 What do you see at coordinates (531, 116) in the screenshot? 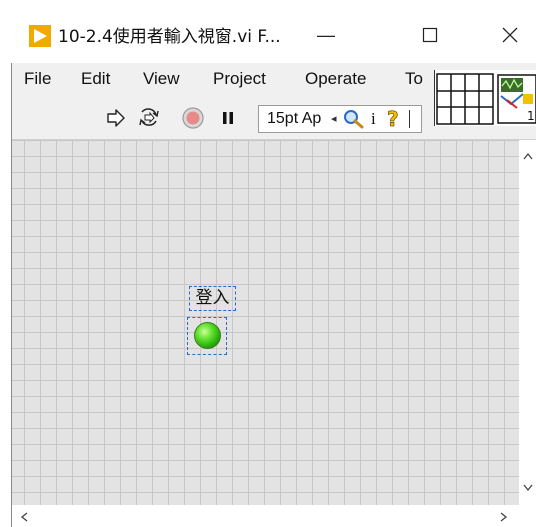
I see `svg-text: 1` at bounding box center [531, 116].